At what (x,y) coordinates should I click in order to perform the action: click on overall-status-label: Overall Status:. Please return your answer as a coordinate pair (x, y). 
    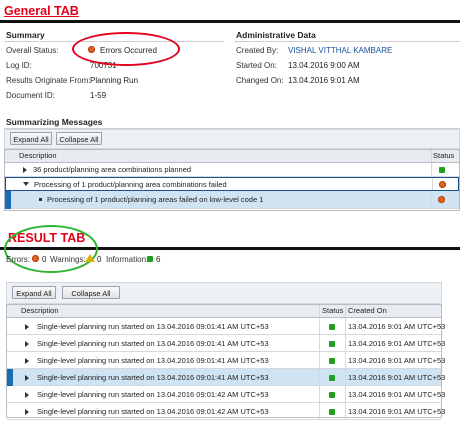
    Looking at the image, I should click on (32, 50).